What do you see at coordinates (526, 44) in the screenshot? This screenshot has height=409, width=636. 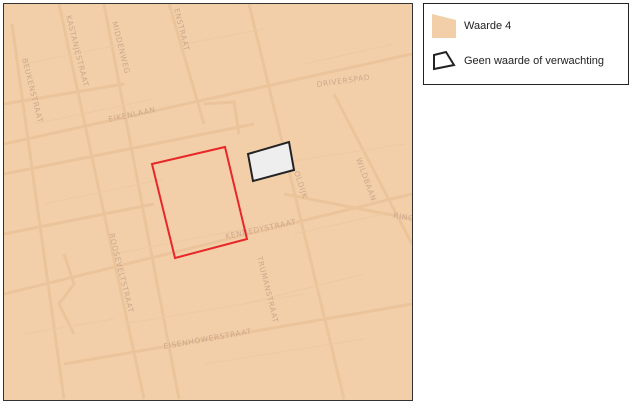 I see `legend: Waarde 4 Geen waarde of verwachting` at bounding box center [526, 44].